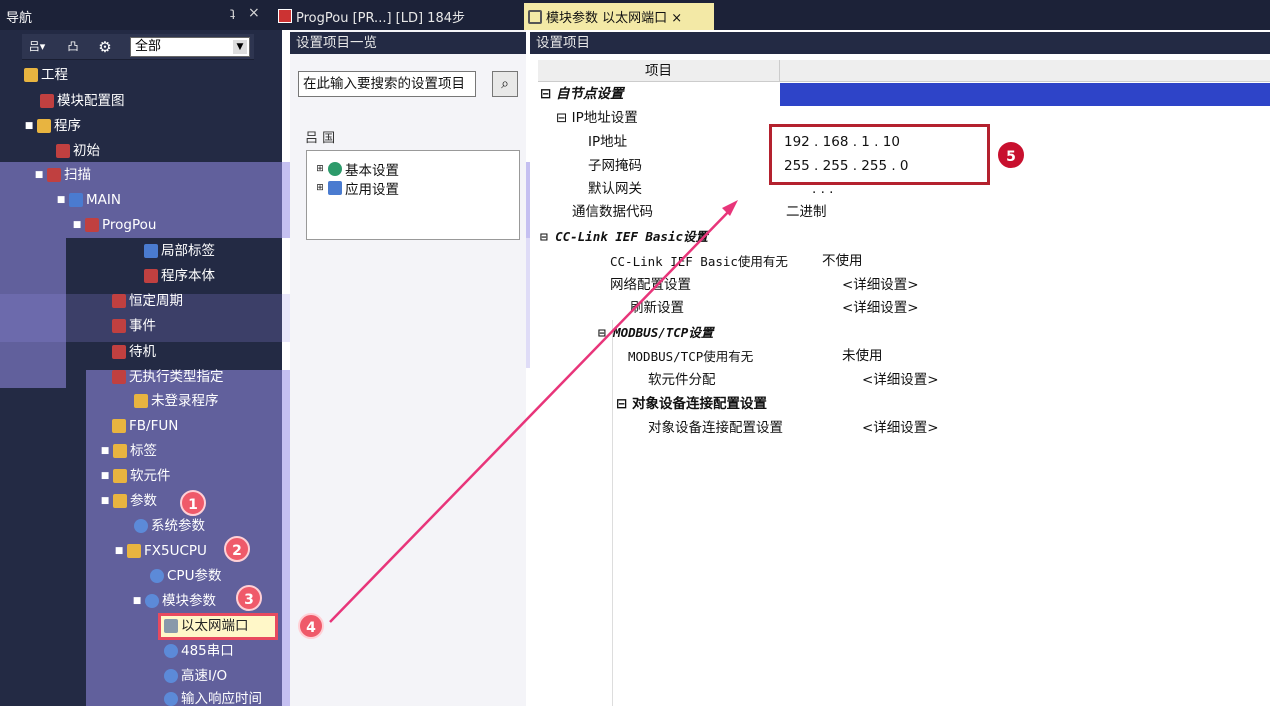 The image size is (1270, 710). What do you see at coordinates (730, 208) in the screenshot?
I see `arrow-head` at bounding box center [730, 208].